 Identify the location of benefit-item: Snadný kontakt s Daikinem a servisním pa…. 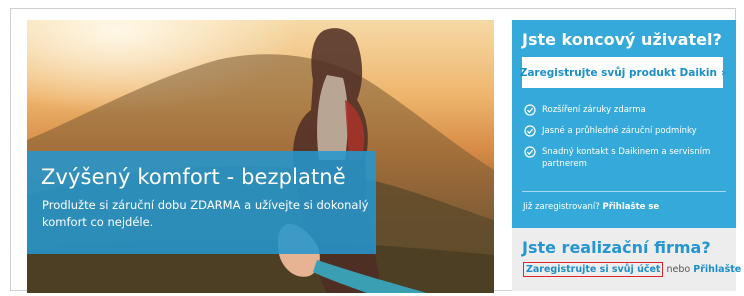
(626, 158).